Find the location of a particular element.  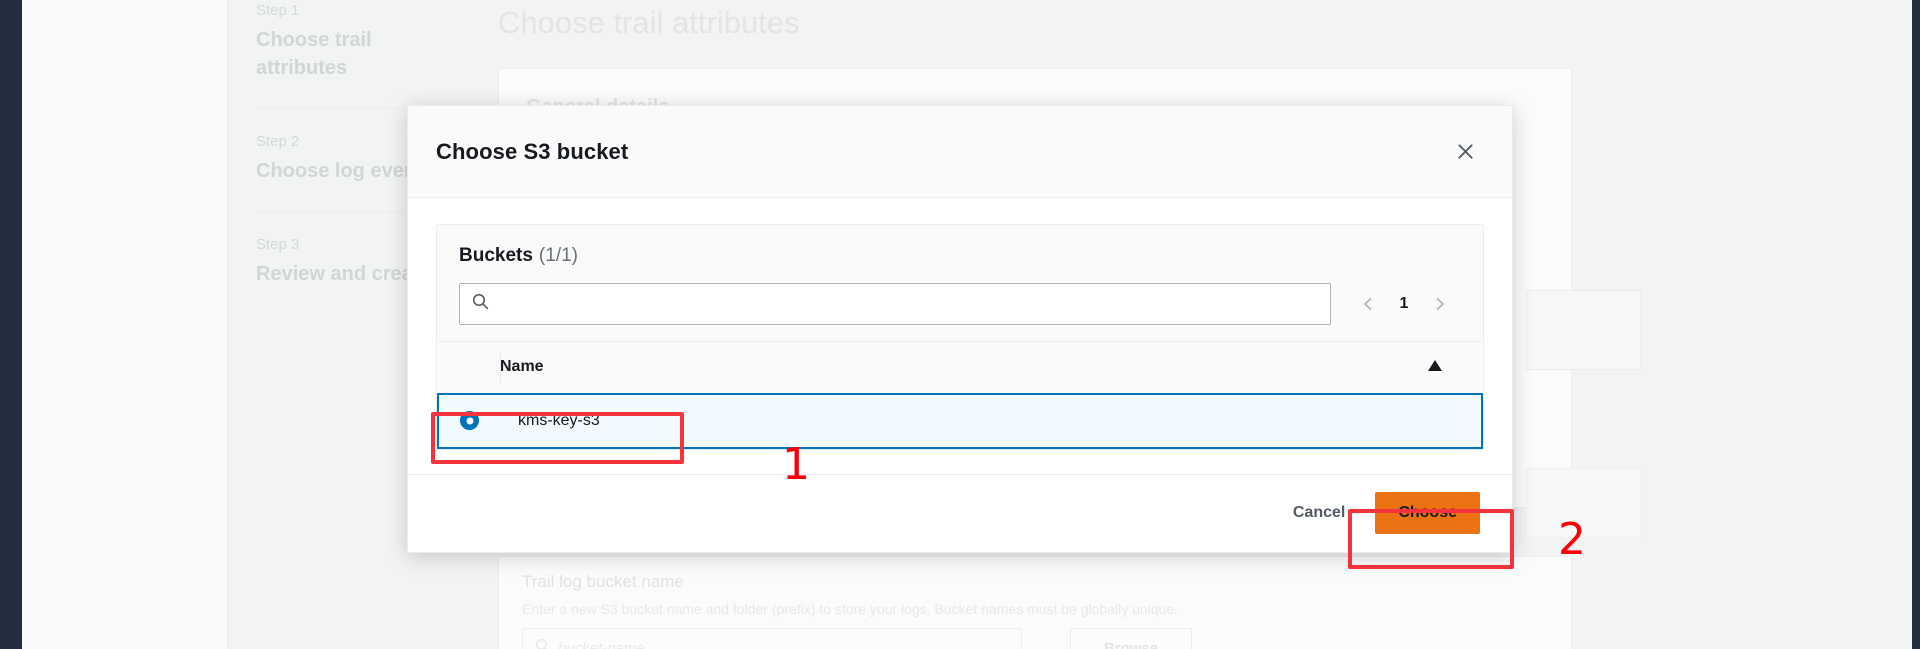

modal-title: Choose S3 bucket is located at coordinates (532, 151).